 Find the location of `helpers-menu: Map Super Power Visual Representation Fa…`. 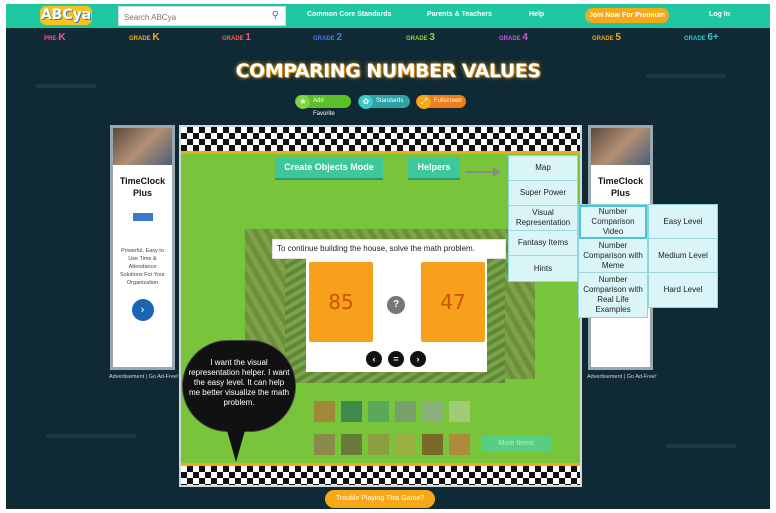

helpers-menu: Map Super Power Visual Representation Fa… is located at coordinates (543, 218).